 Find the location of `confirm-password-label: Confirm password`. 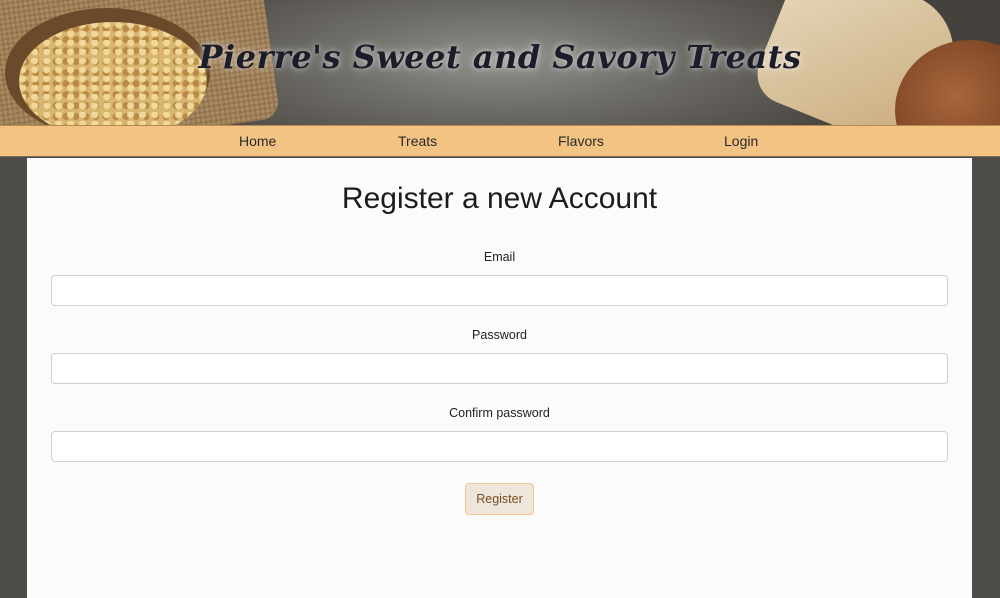

confirm-password-label: Confirm password is located at coordinates (499, 413).